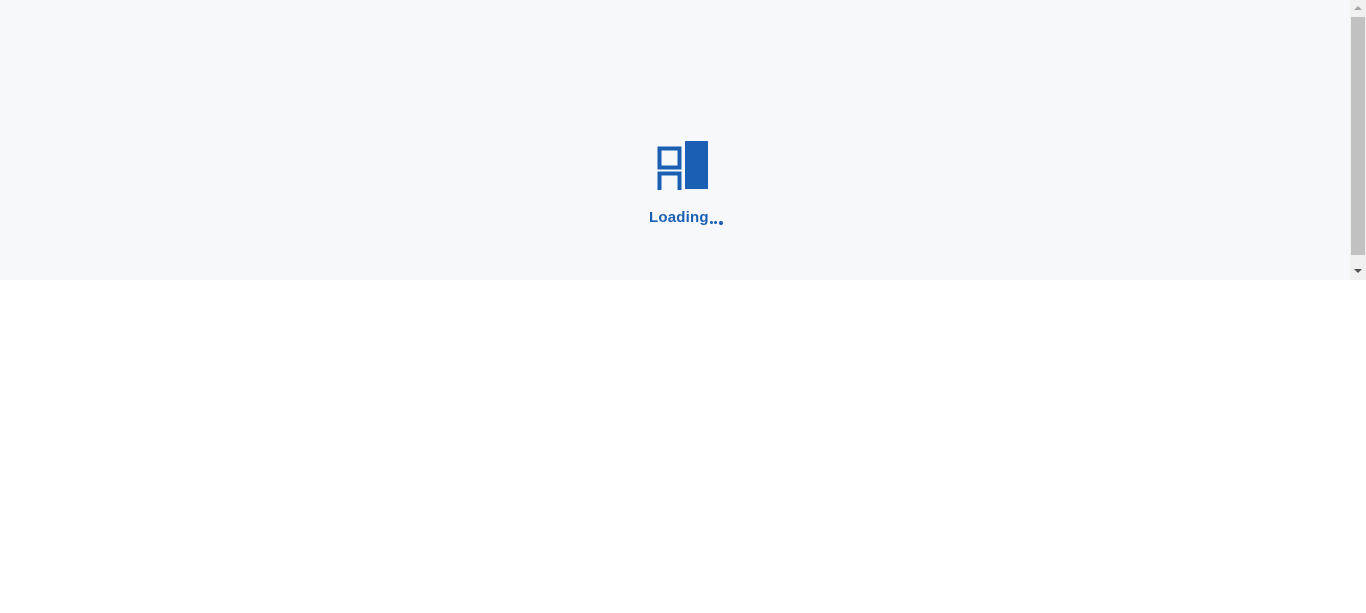  I want to click on loading-indicator: Loading, so click(686, 217).